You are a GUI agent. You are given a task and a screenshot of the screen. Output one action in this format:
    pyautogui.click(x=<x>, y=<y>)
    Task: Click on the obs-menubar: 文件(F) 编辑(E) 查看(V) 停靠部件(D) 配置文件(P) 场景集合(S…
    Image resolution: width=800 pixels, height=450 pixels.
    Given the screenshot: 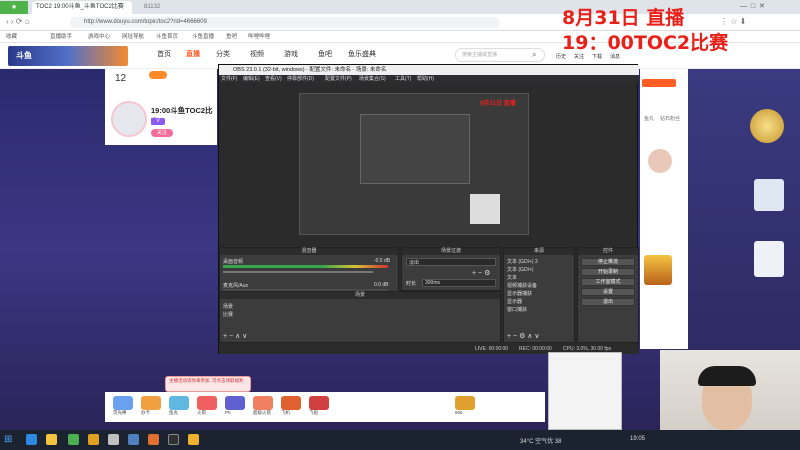 What is the action you would take?
    pyautogui.click(x=429, y=79)
    